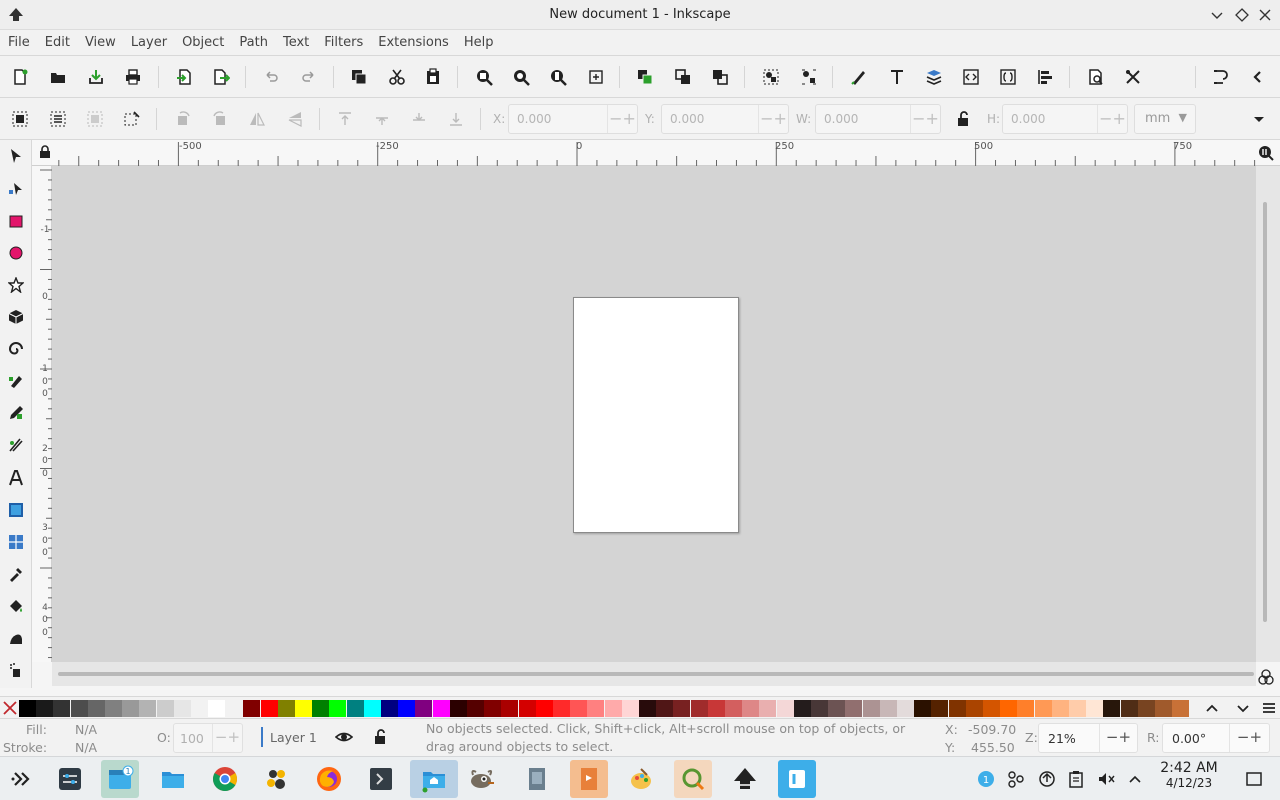 This screenshot has width=1280, height=800. Describe the element at coordinates (797, 779) in the screenshot. I see `kde-connect-icon` at that location.